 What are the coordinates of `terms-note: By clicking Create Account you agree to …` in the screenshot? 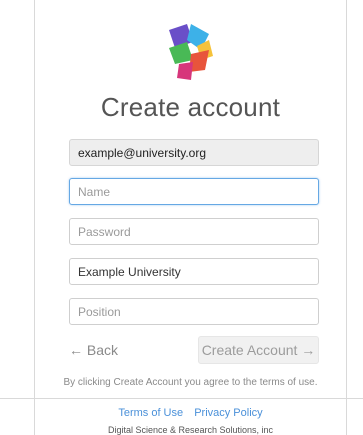 It's located at (190, 382).